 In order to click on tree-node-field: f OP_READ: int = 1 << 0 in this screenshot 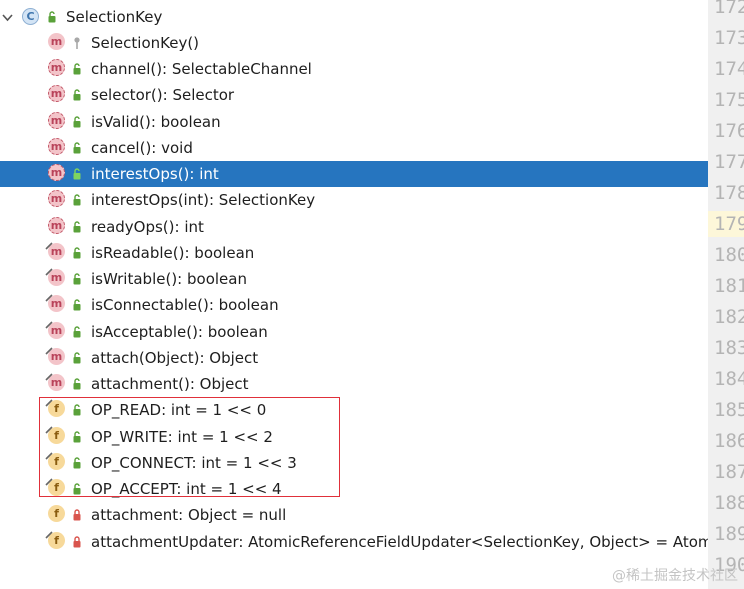, I will do `click(354, 410)`.